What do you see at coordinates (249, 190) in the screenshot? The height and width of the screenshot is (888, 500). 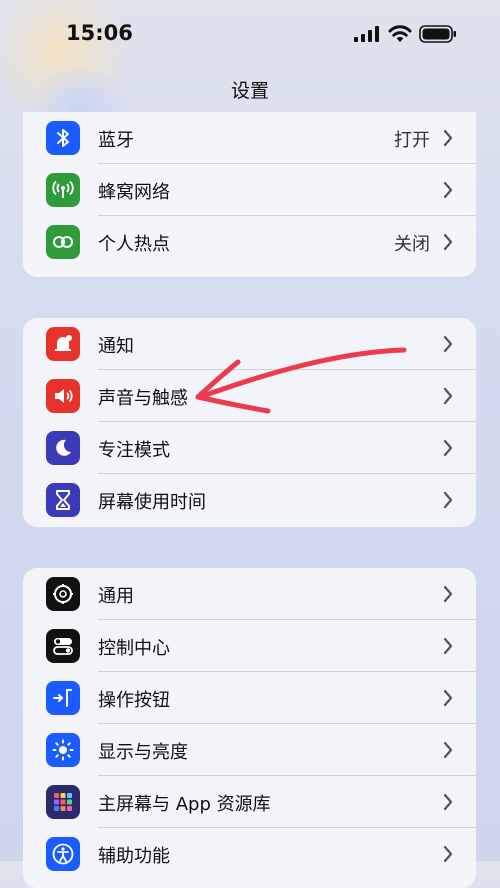 I see `settings-row-cellular: 蜂窝网络` at bounding box center [249, 190].